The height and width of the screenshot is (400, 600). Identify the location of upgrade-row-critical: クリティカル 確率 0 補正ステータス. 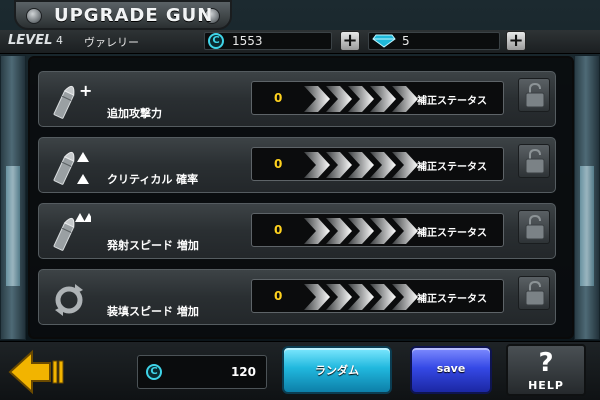
(297, 165).